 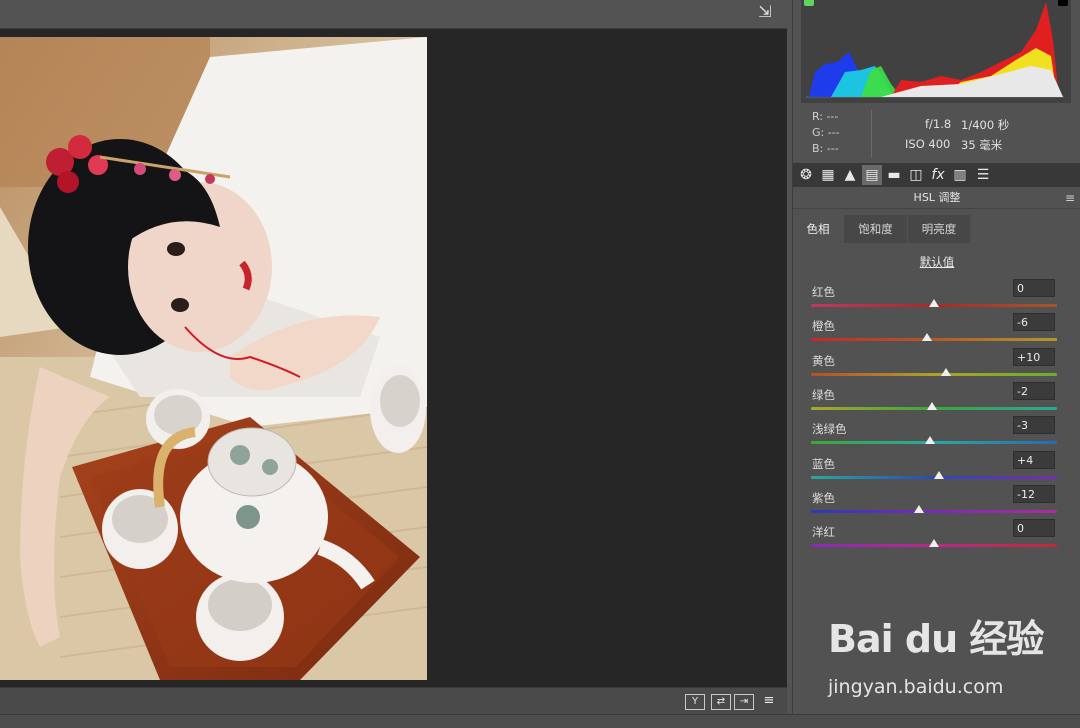 What do you see at coordinates (825, 116) in the screenshot?
I see `red-readout: R: ---` at bounding box center [825, 116].